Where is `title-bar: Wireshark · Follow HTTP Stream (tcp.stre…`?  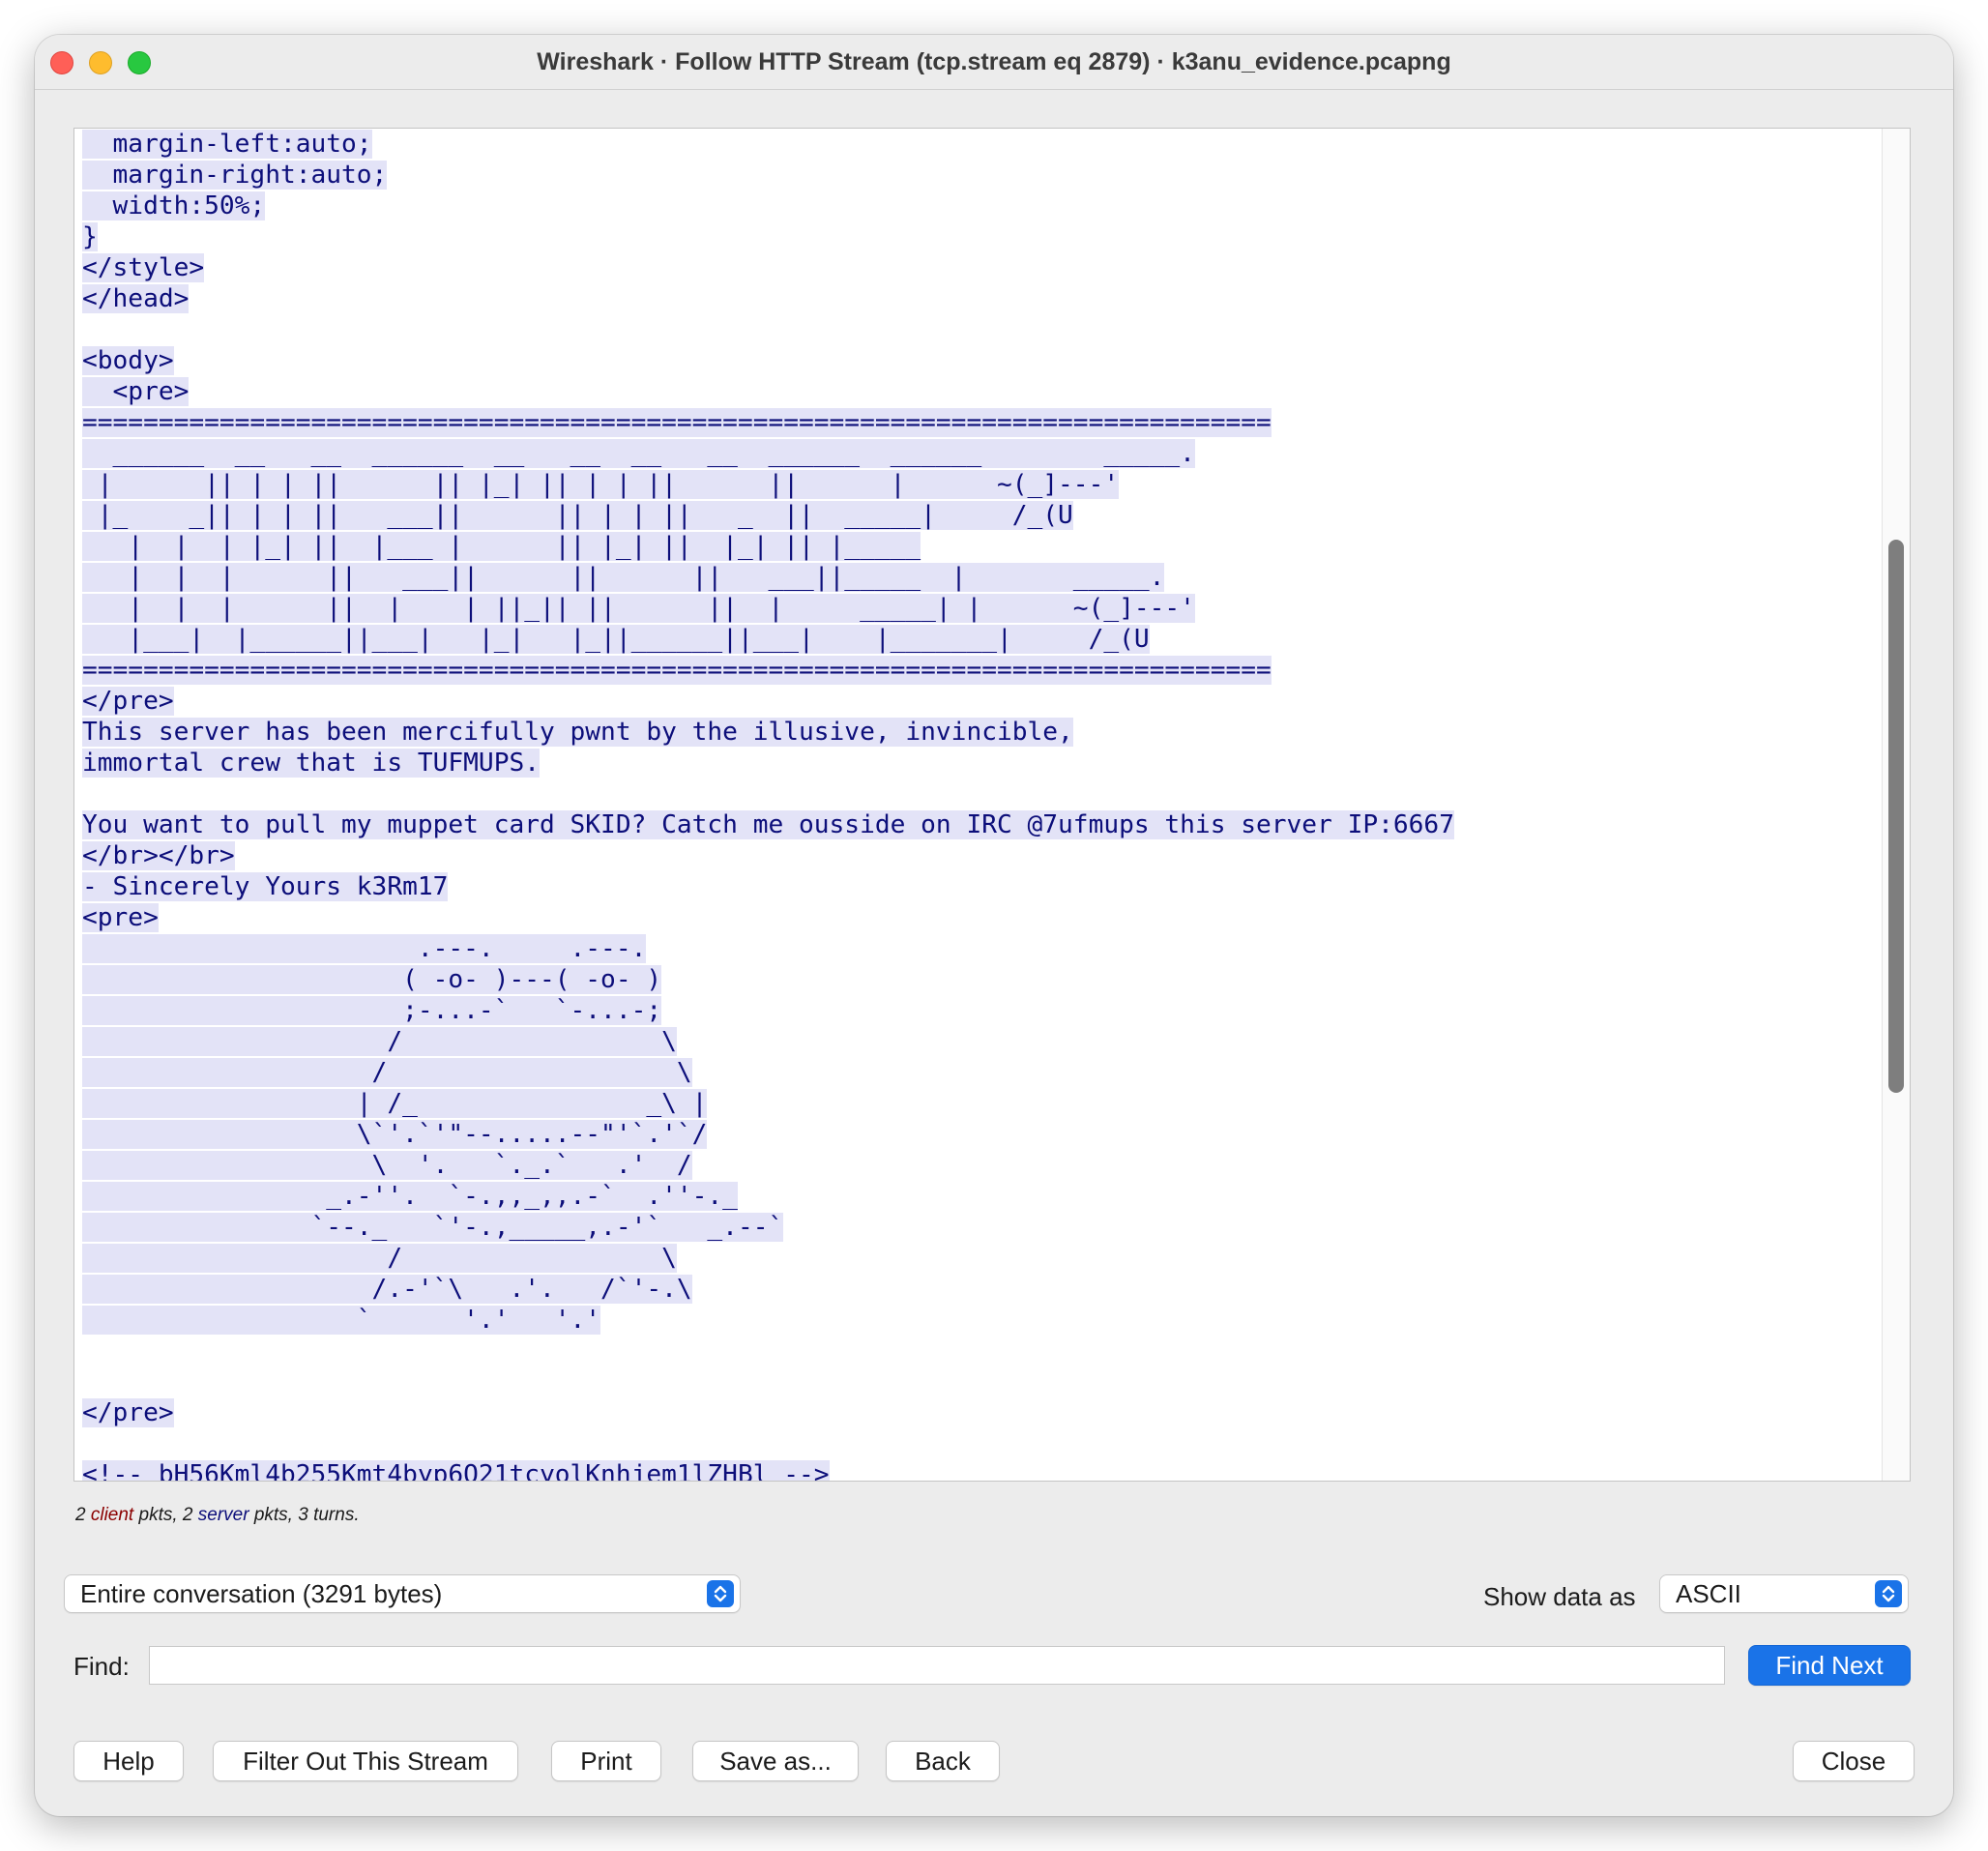
title-bar: Wireshark · Follow HTTP Stream (tcp.stre… is located at coordinates (994, 62).